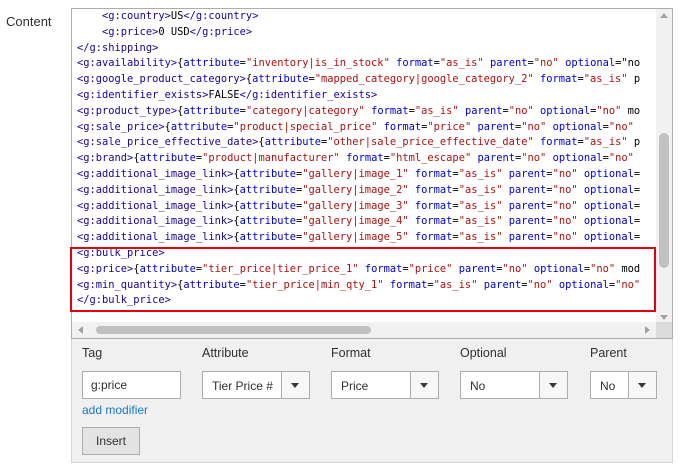 The width and height of the screenshot is (685, 470). Describe the element at coordinates (514, 385) in the screenshot. I see `optional-select: No` at that location.